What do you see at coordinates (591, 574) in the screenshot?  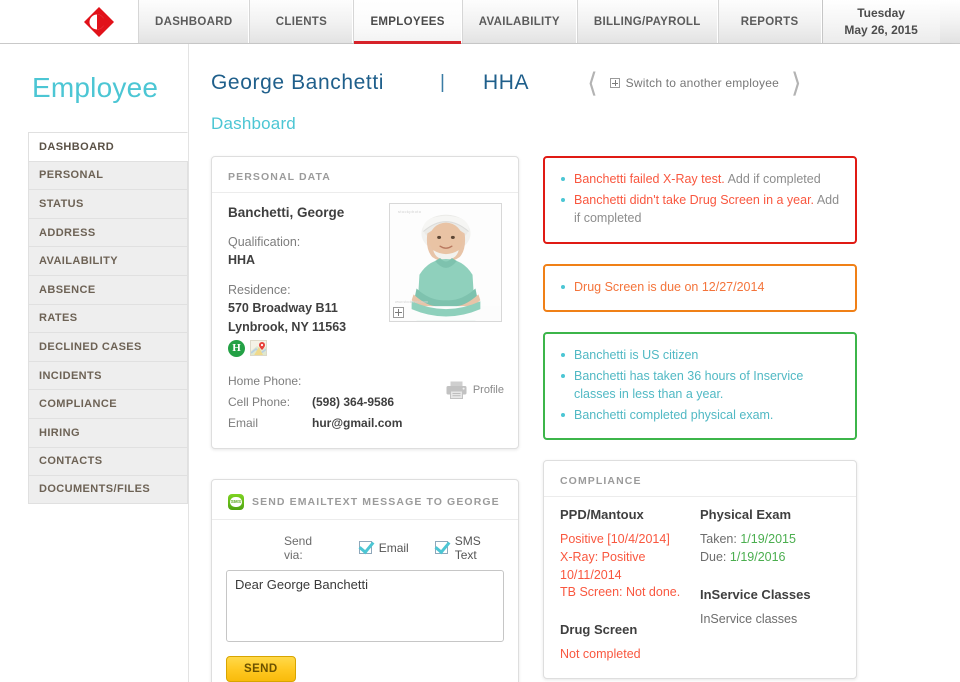 I see `ppd-line-3: 10/11/2014` at bounding box center [591, 574].